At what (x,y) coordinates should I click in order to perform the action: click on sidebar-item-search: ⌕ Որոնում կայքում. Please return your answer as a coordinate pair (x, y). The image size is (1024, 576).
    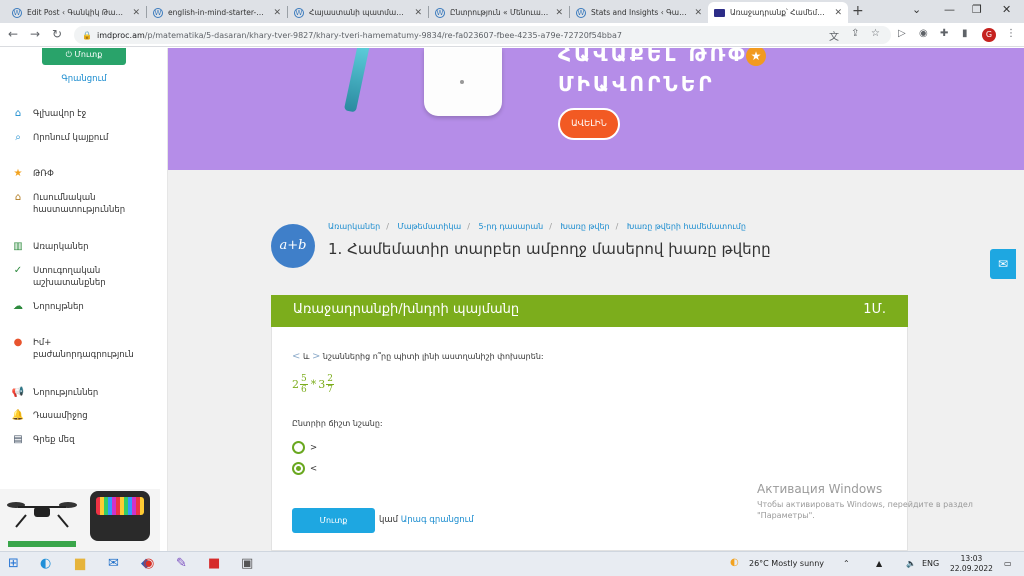
    Looking at the image, I should click on (59, 138).